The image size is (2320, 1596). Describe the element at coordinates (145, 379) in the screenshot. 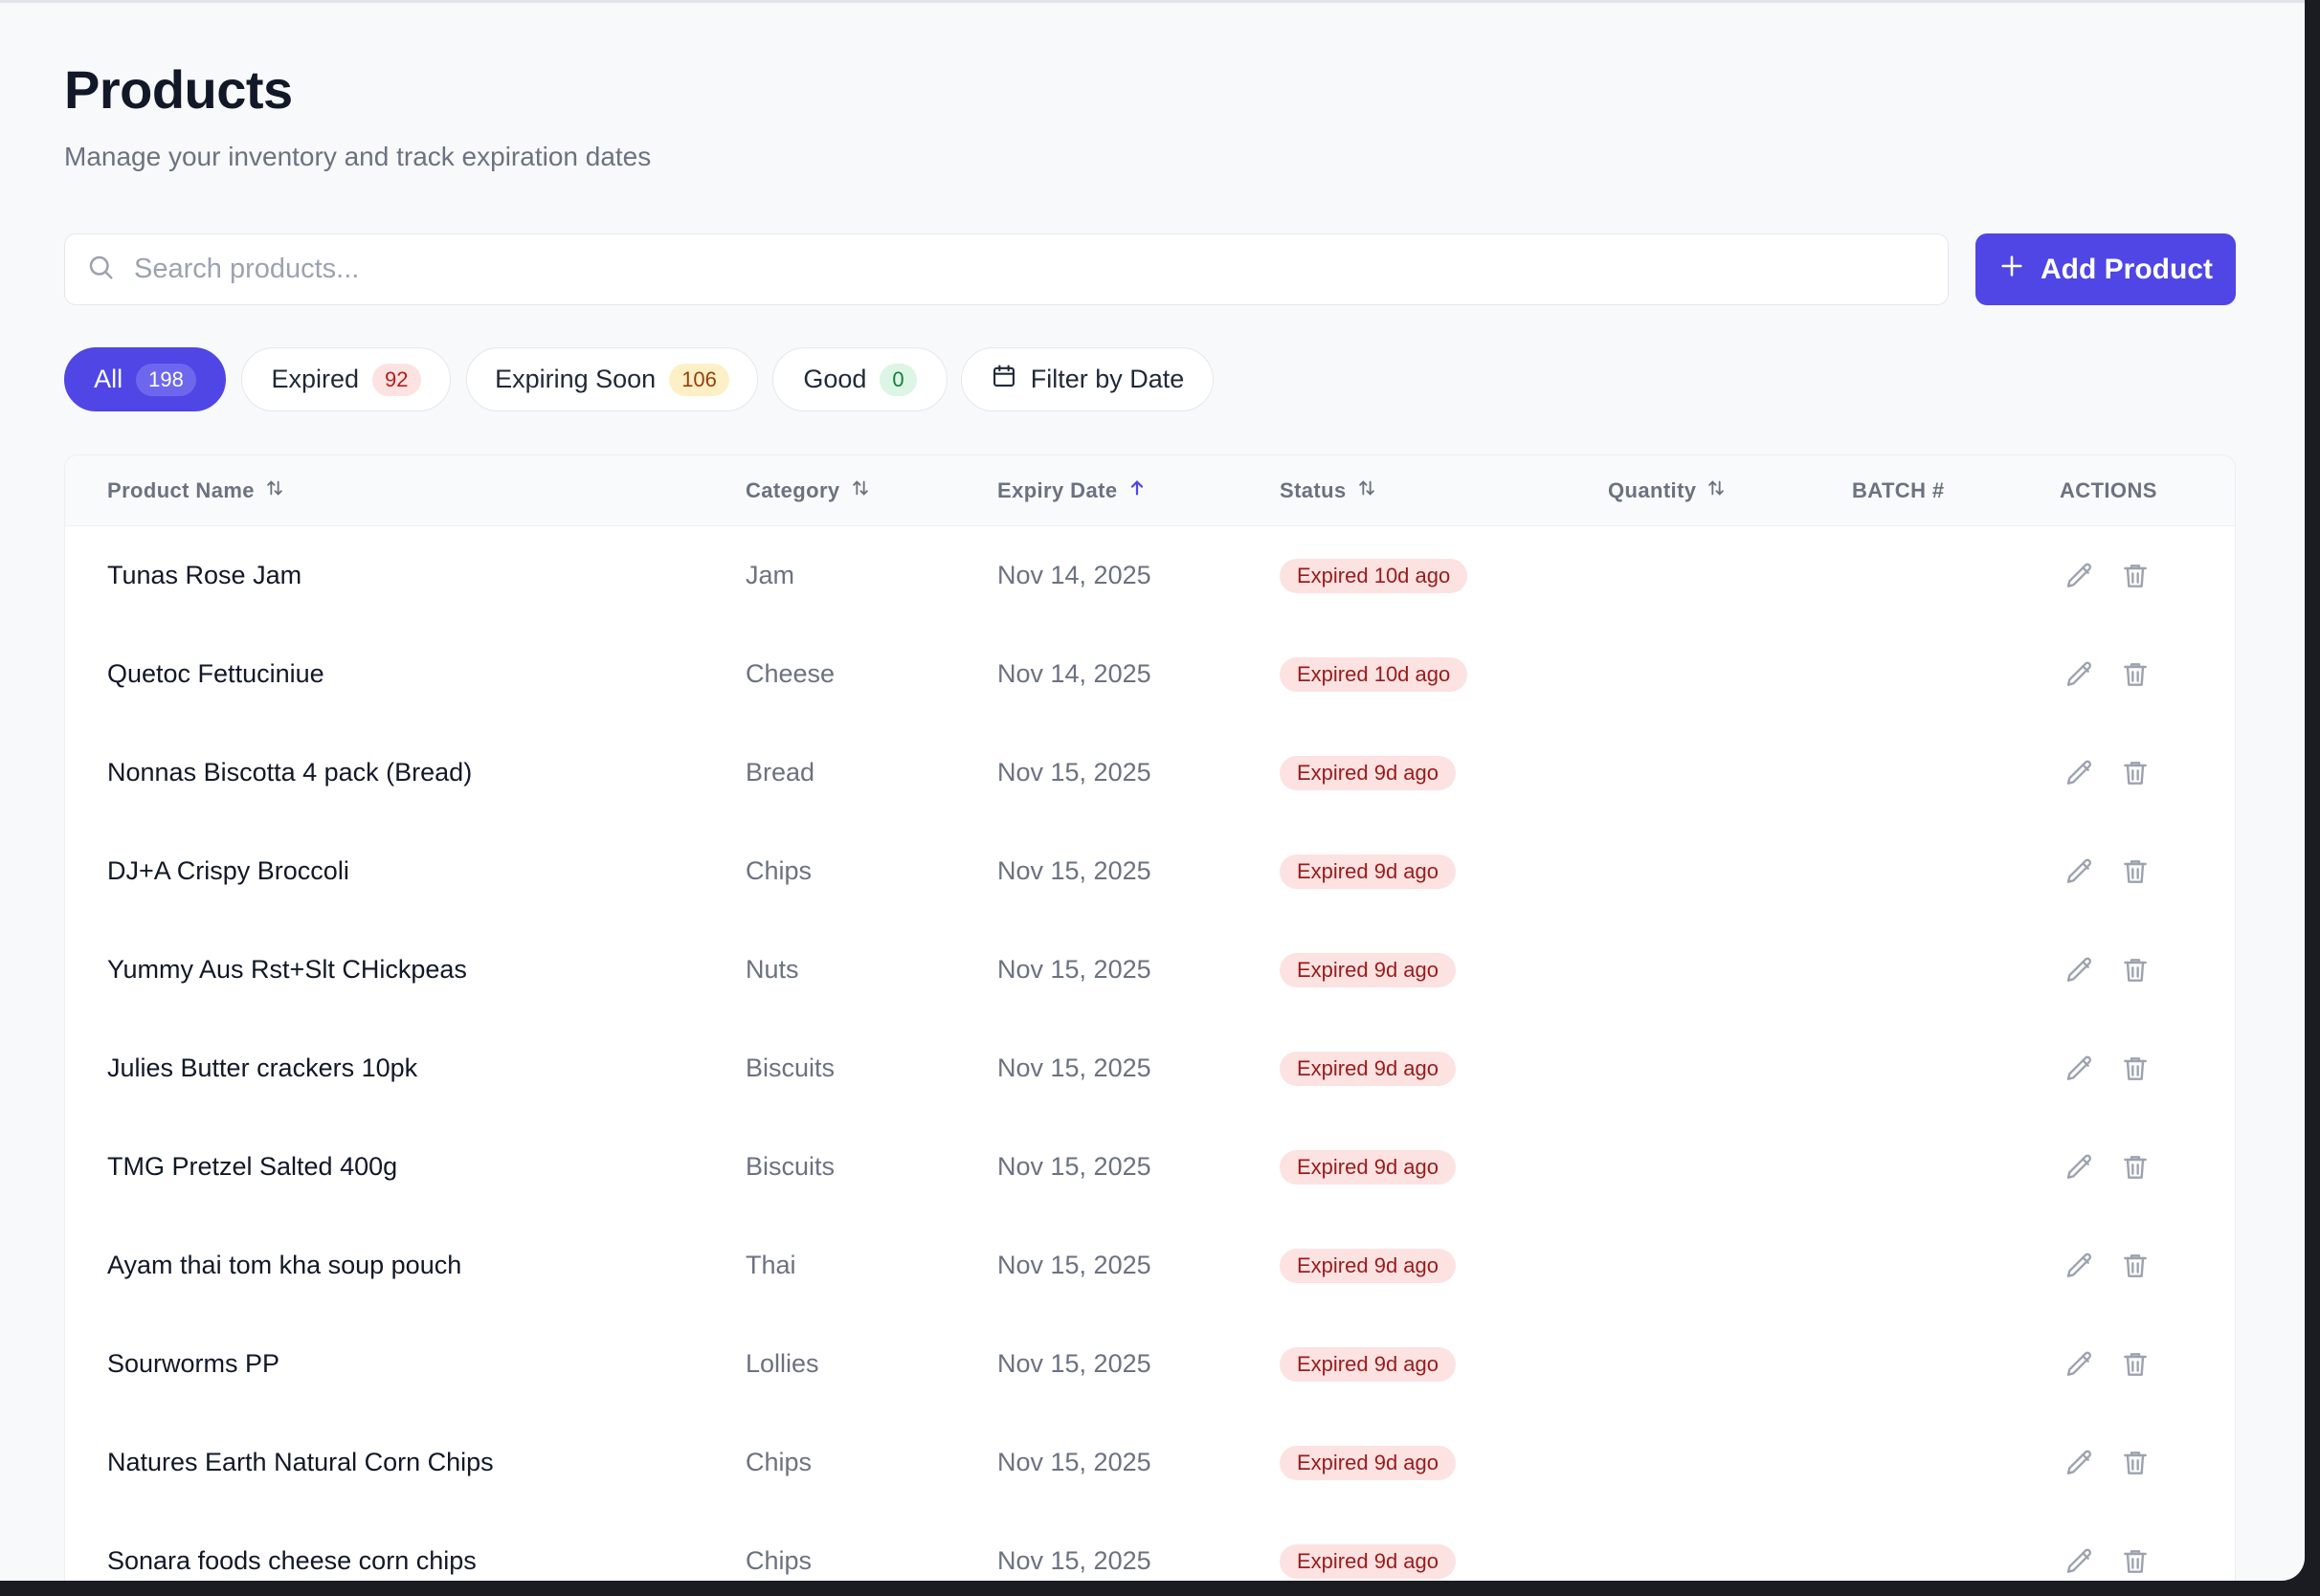

I see `filter-all: All 198` at that location.